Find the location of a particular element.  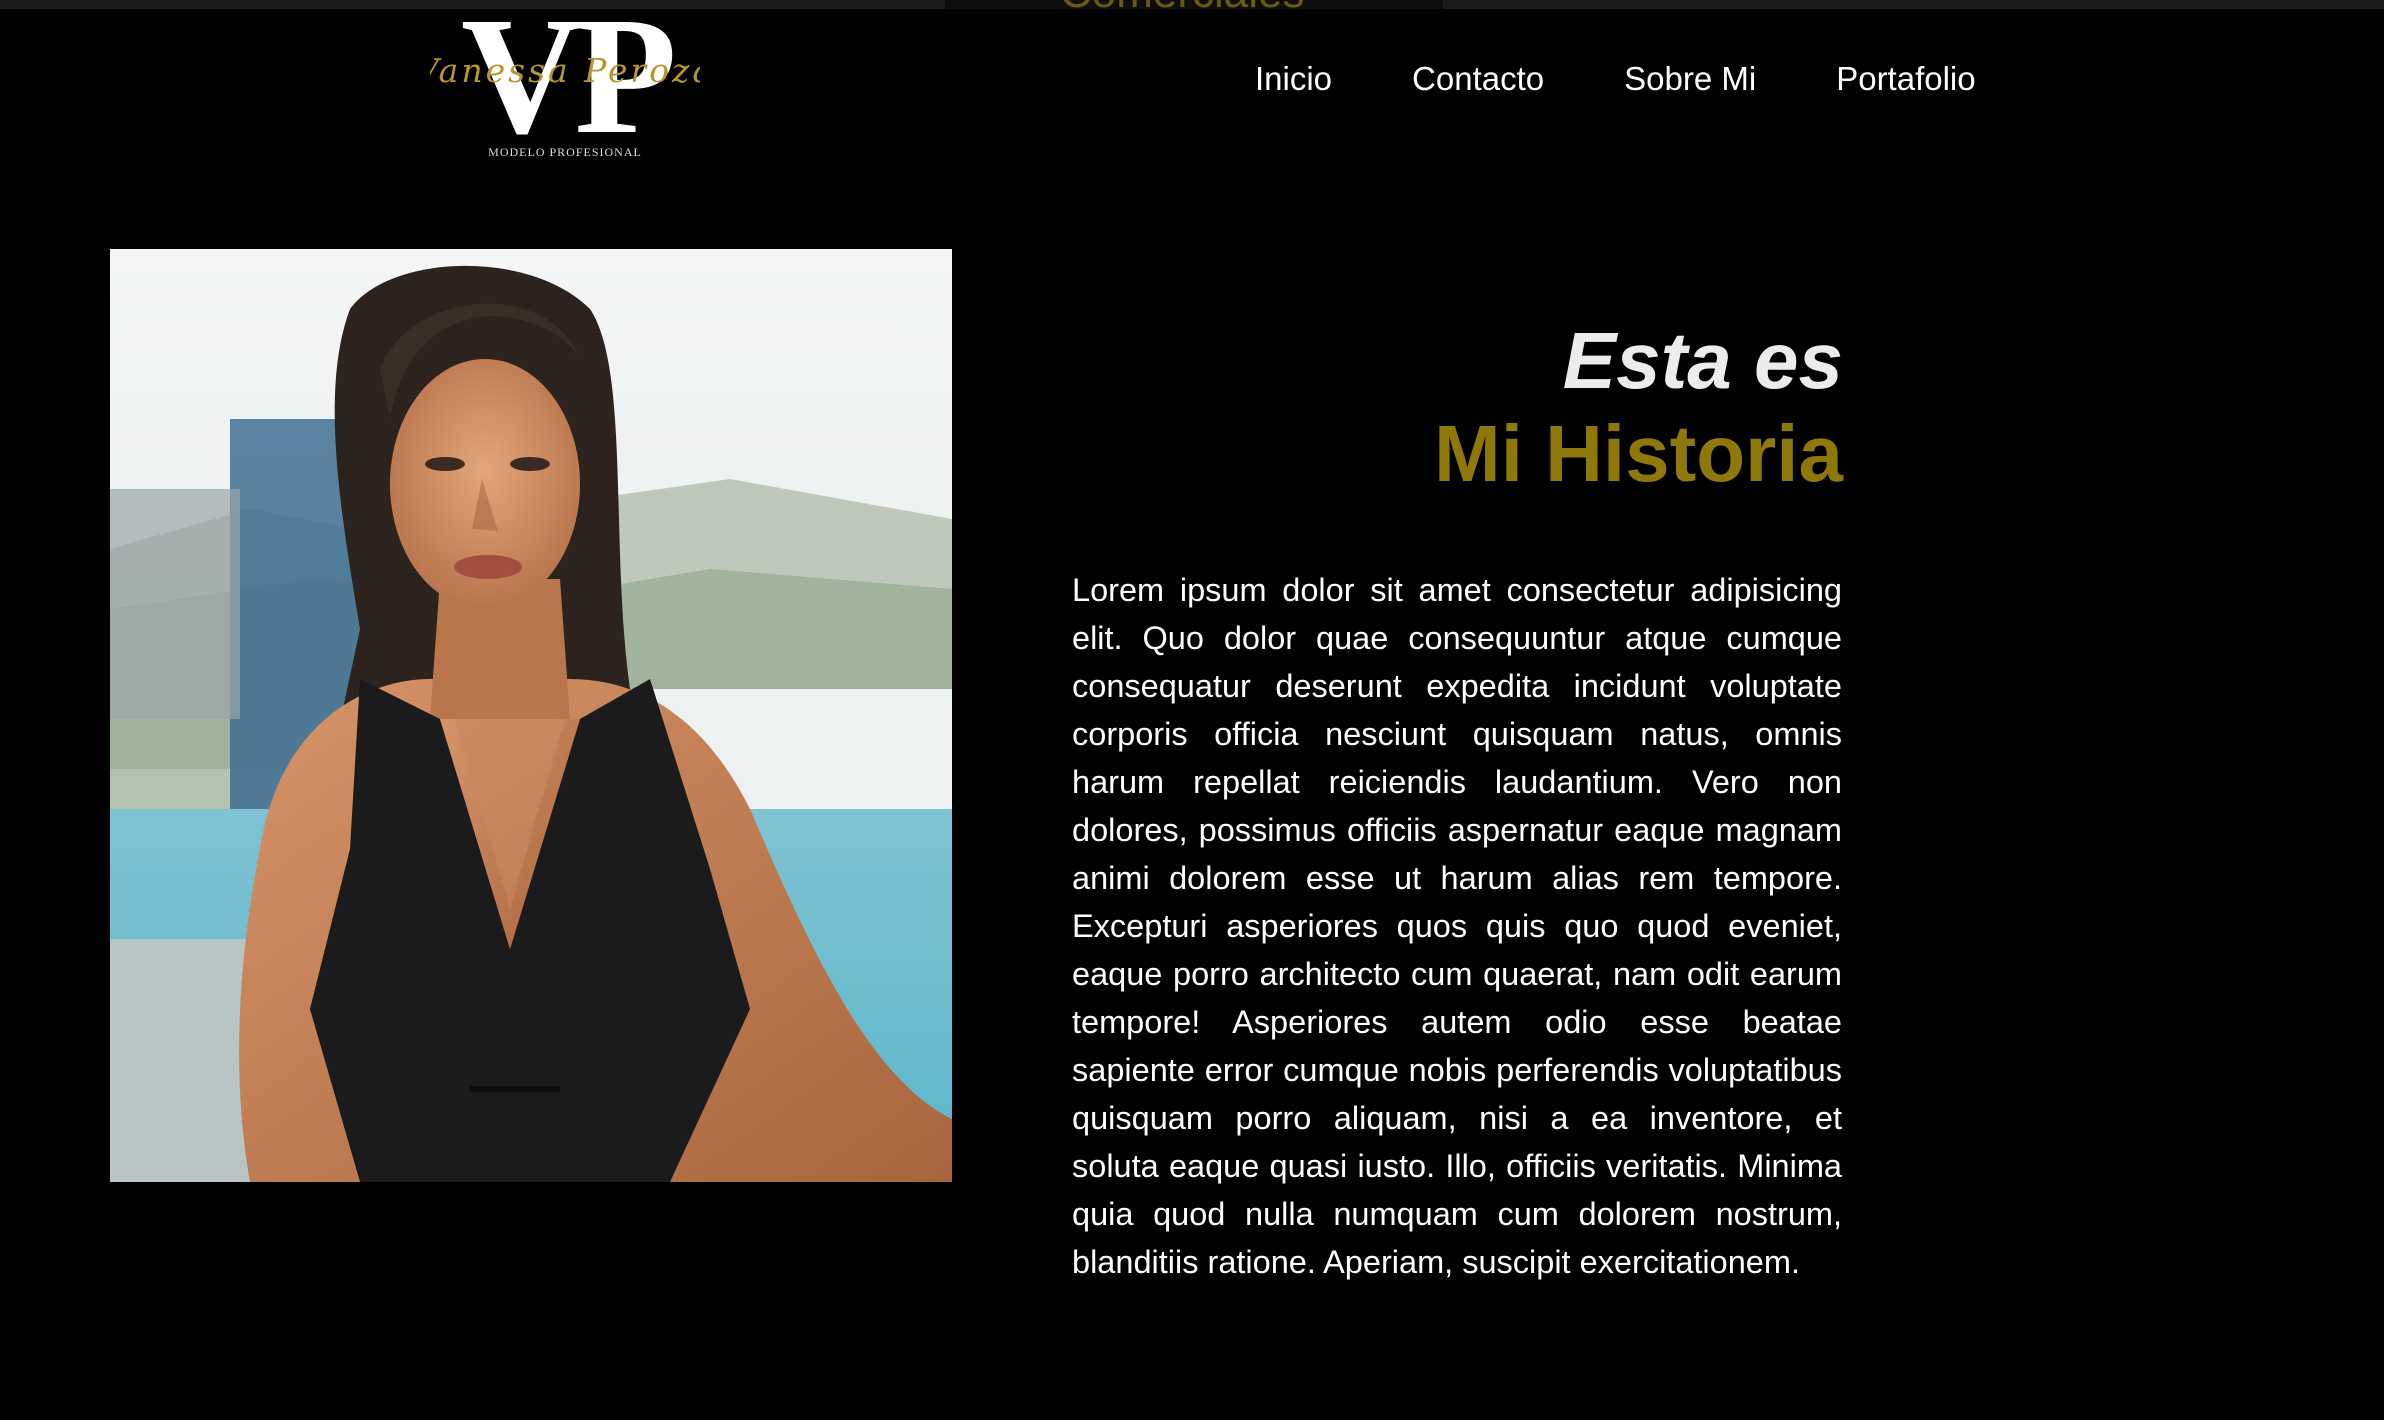

previous-section-title: Comerciales is located at coordinates (1182, 9).